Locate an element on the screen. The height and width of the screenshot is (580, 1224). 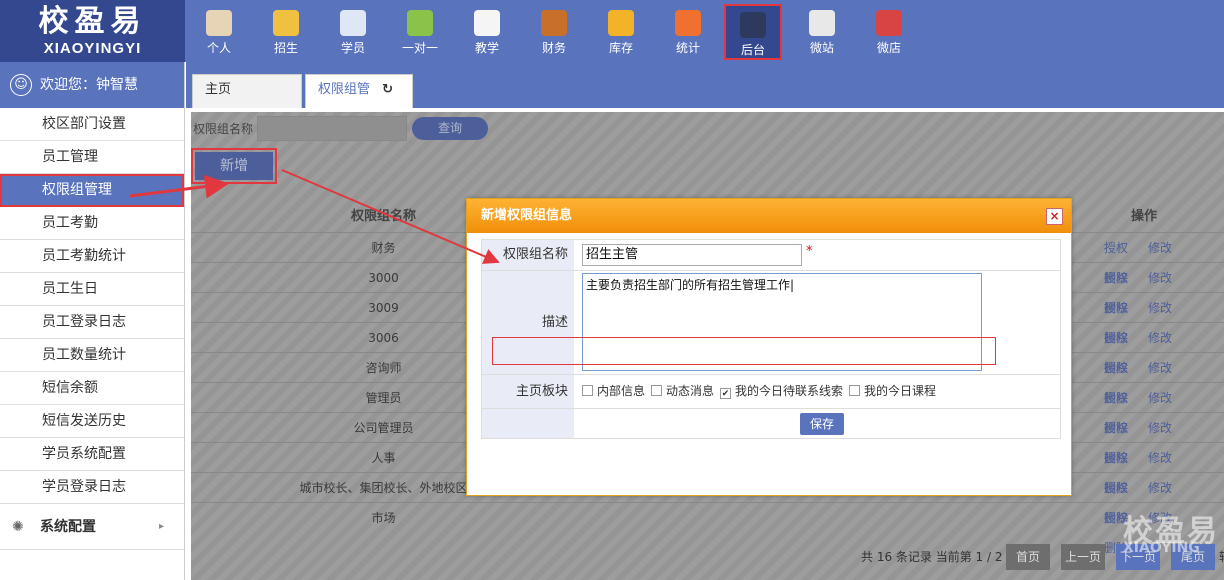
welcome-banner: ☺ 欢迎您：钟智慧 is located at coordinates (92, 85).